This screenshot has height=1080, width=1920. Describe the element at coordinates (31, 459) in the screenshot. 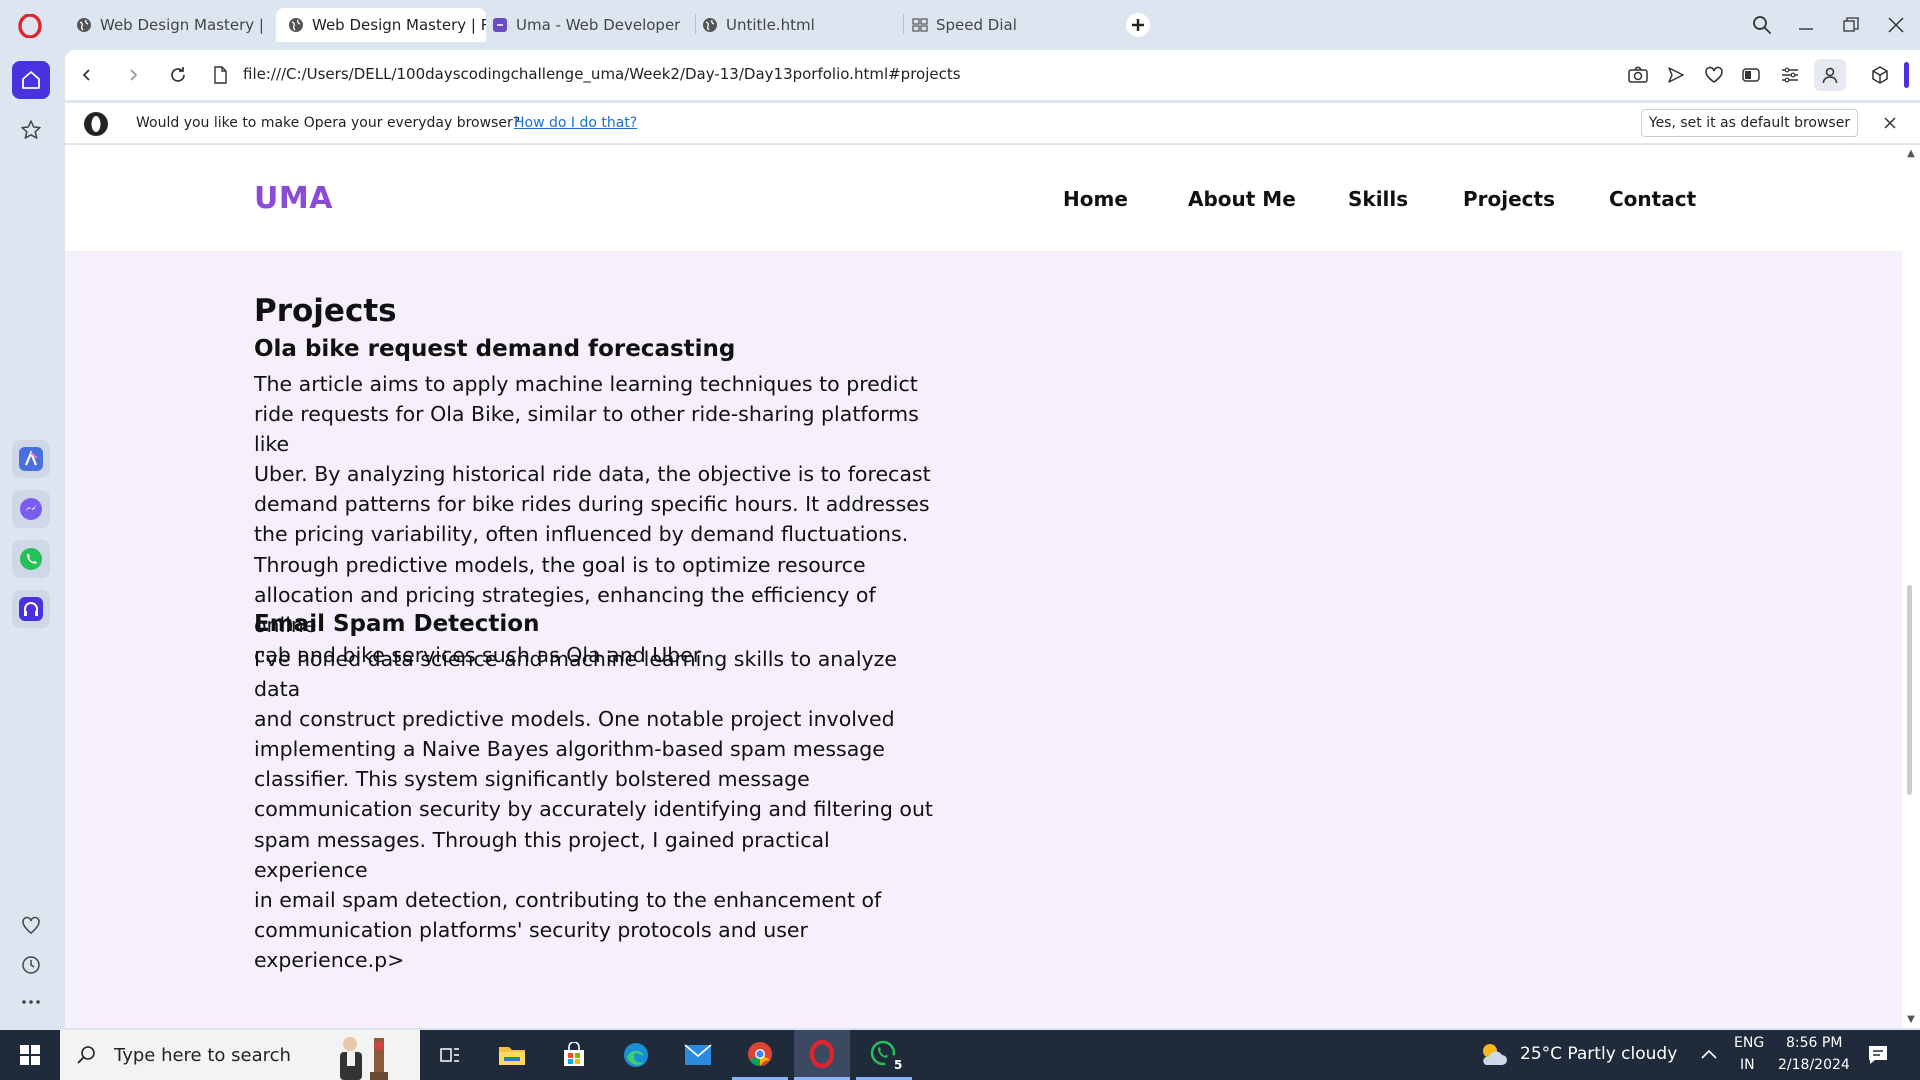

I see `aria-ai-icon` at that location.